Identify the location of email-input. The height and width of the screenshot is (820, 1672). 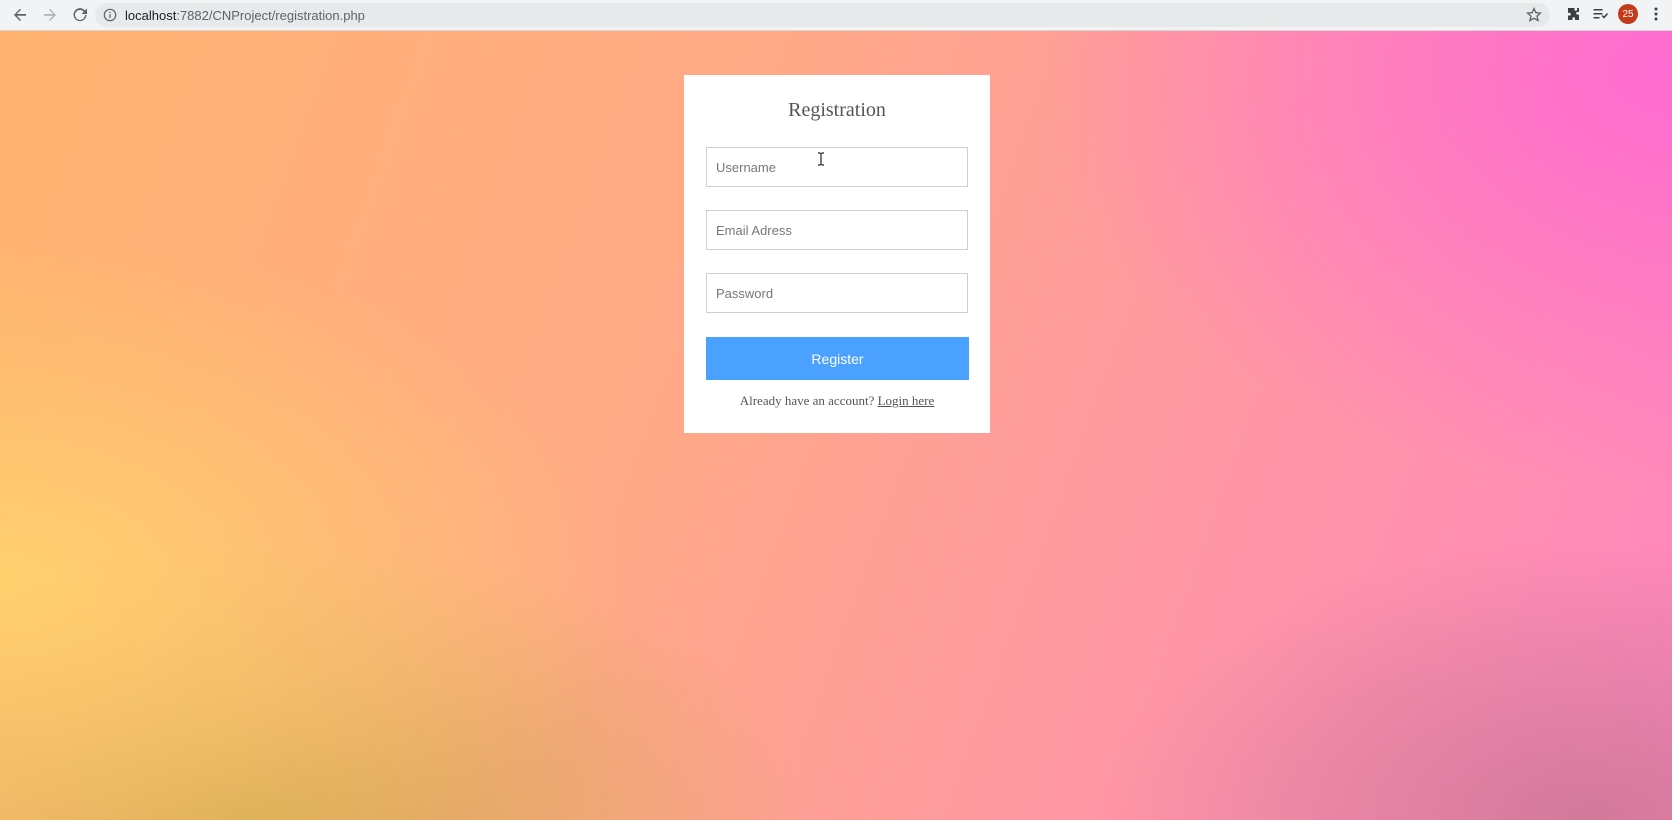
(837, 230).